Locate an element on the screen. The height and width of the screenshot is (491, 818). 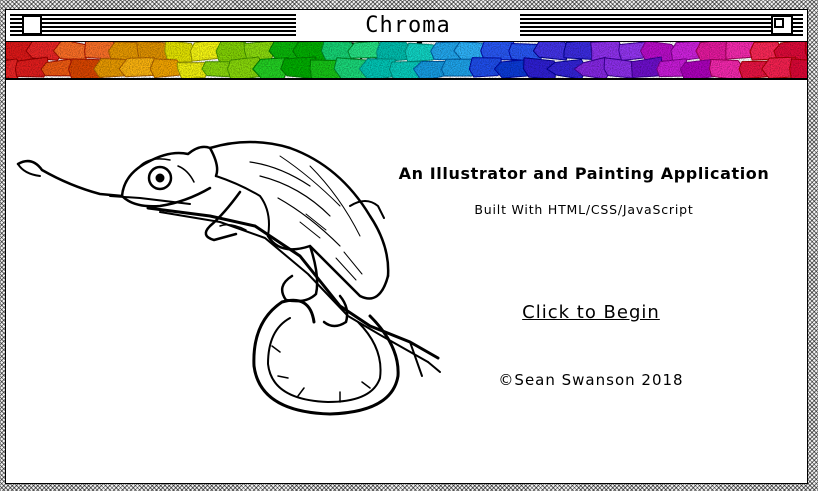
title-bar: Chroma Chameleon is located at coordinates (406, 37).